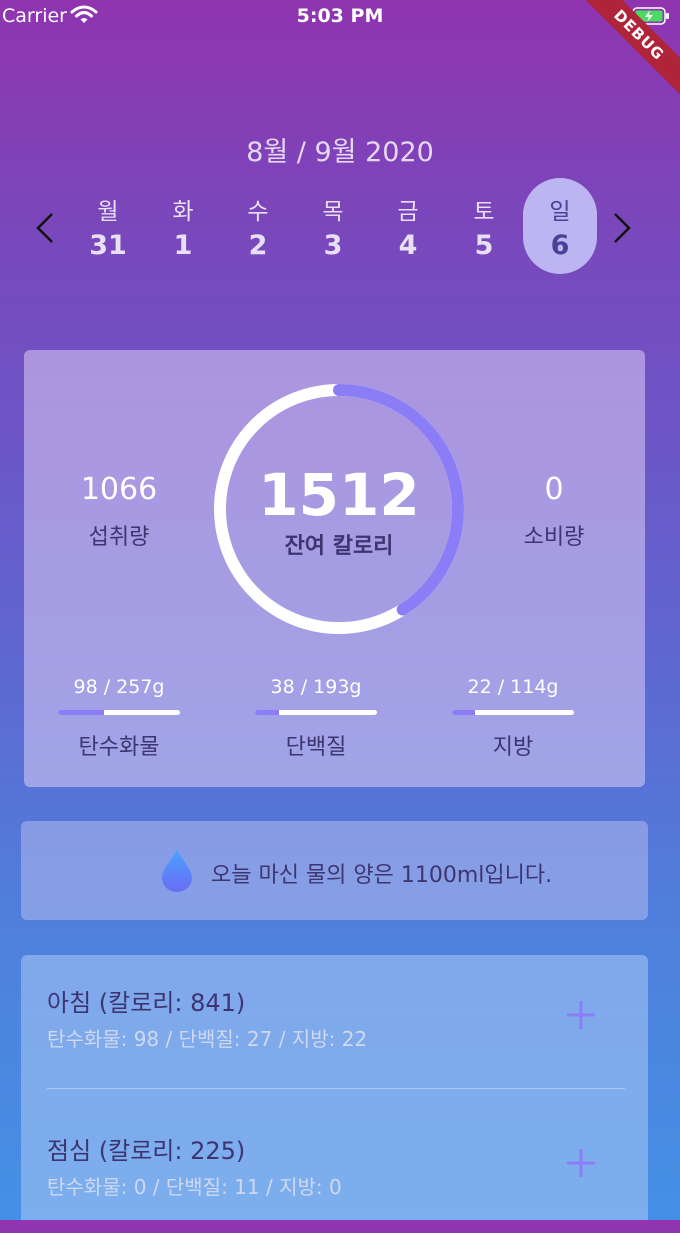  I want to click on day-sunday-selected: 일 6, so click(560, 226).